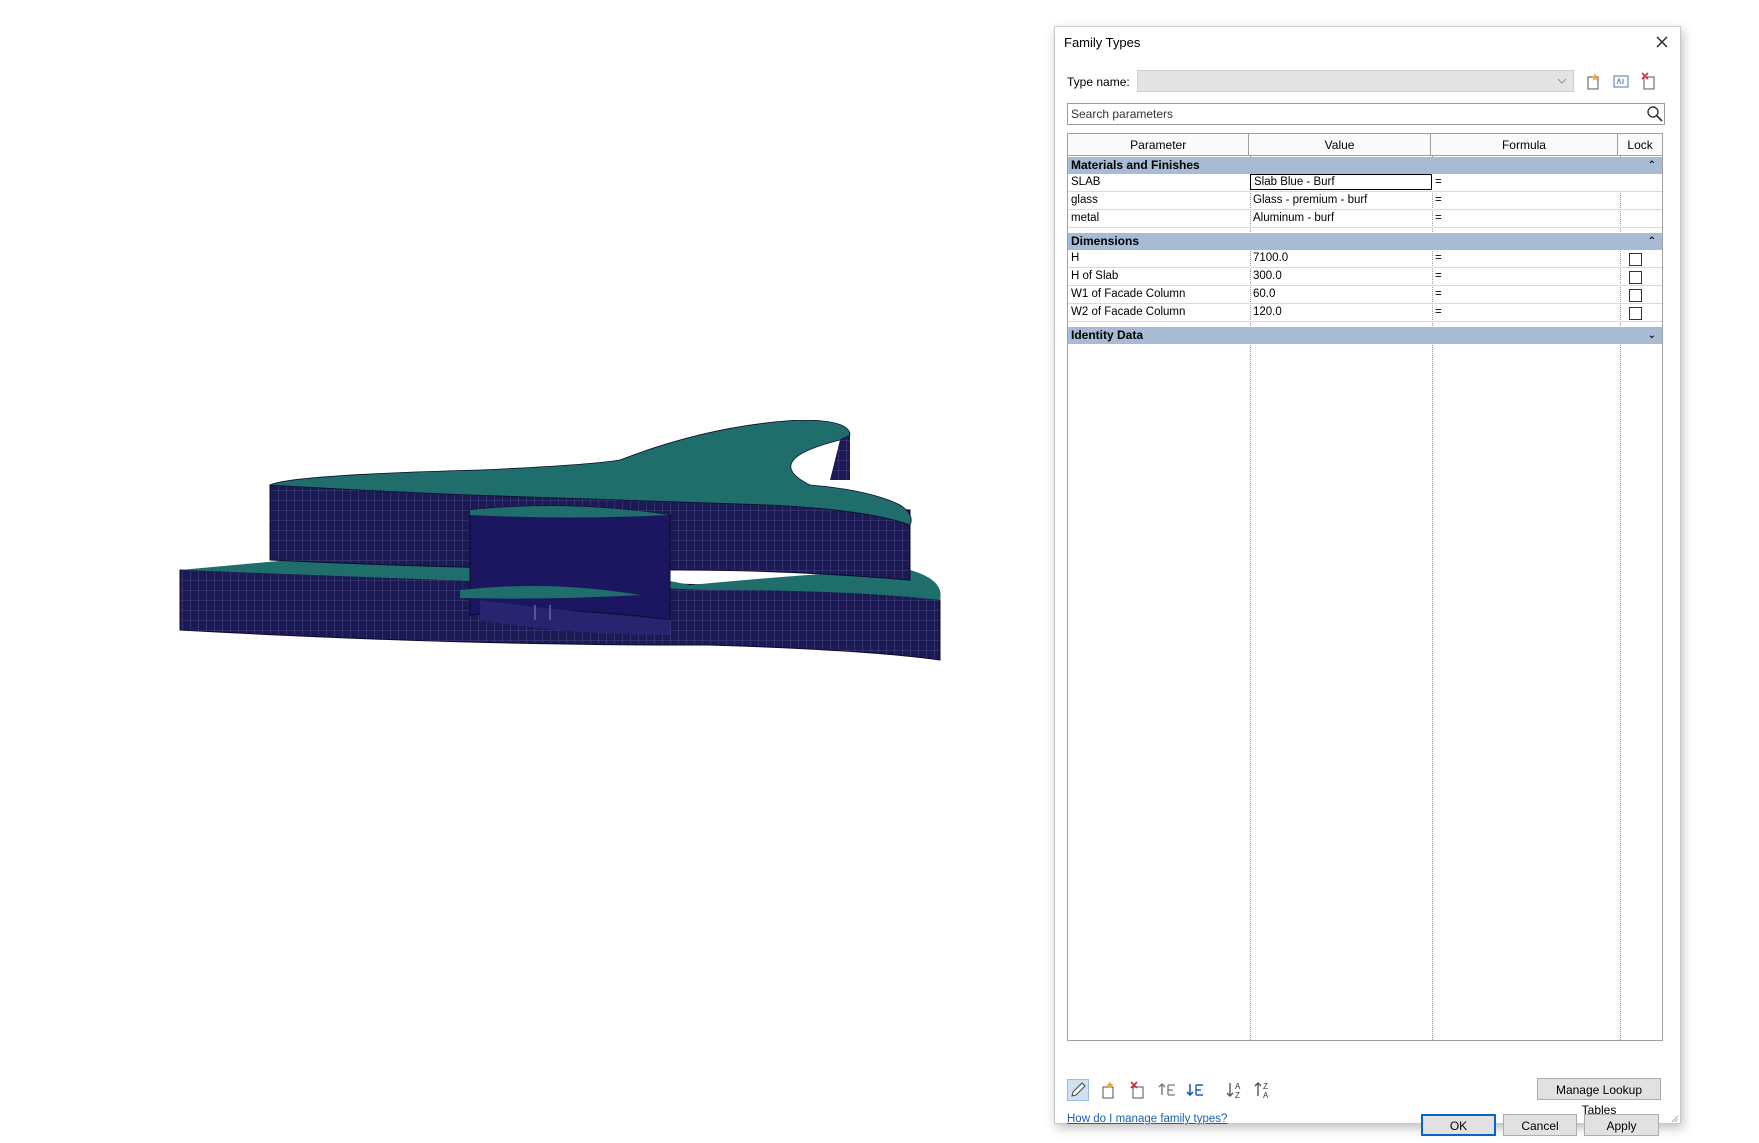  What do you see at coordinates (1340, 145) in the screenshot?
I see `column-header-value: Value` at bounding box center [1340, 145].